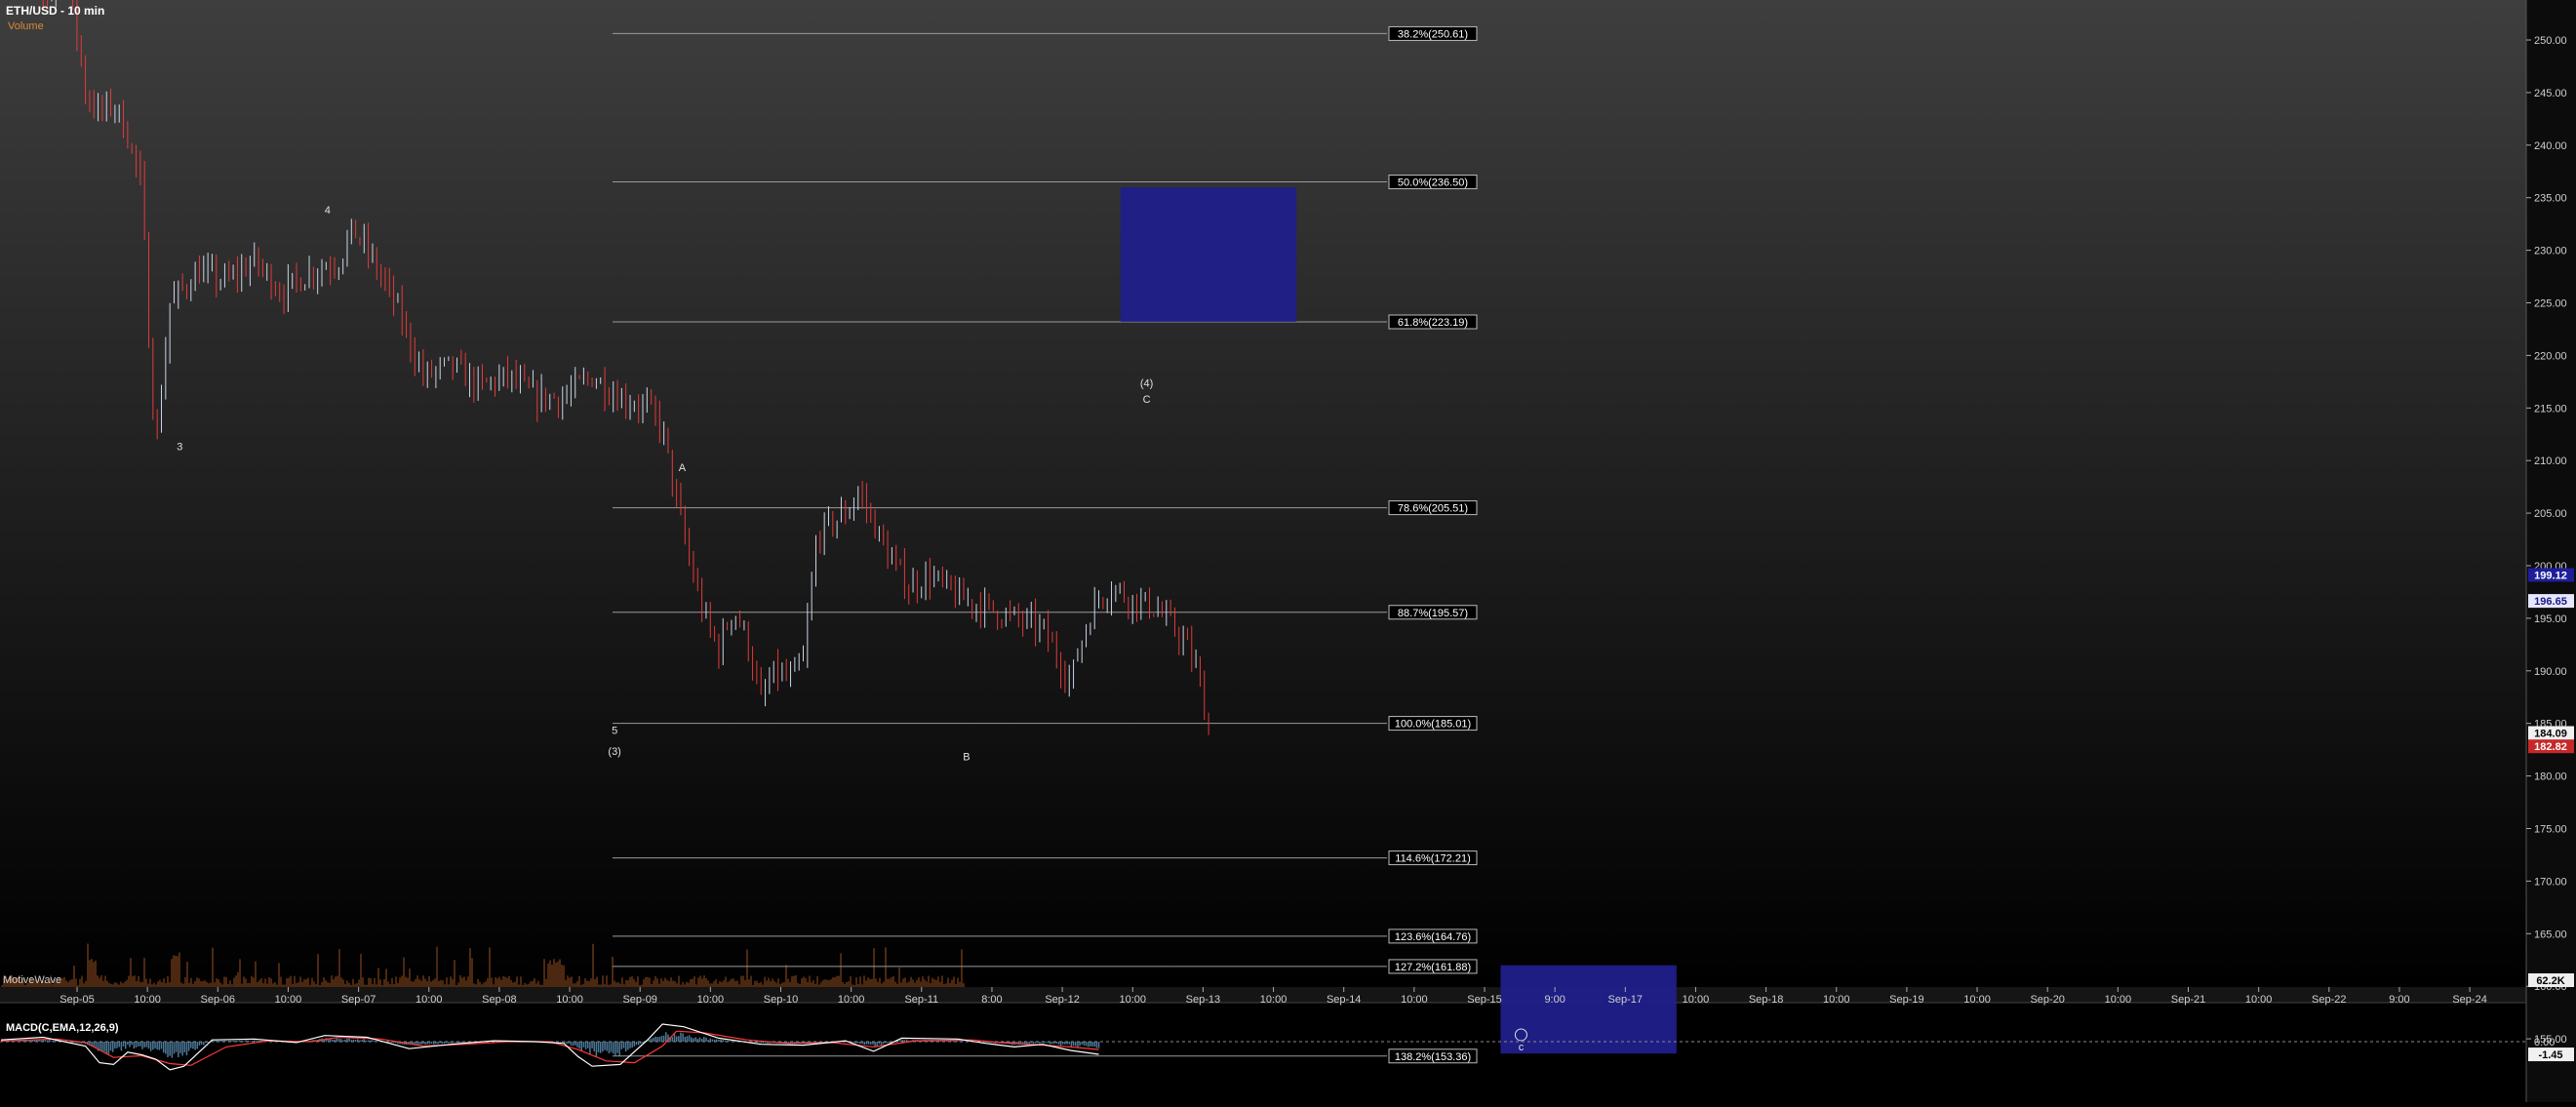  What do you see at coordinates (1484, 1000) in the screenshot?
I see `time-tick-label: Sep-15` at bounding box center [1484, 1000].